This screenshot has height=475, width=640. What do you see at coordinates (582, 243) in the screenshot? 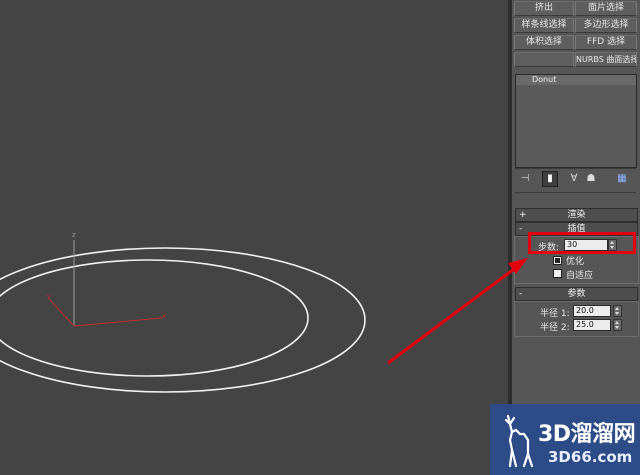
I see `steps-highlight-box` at bounding box center [582, 243].